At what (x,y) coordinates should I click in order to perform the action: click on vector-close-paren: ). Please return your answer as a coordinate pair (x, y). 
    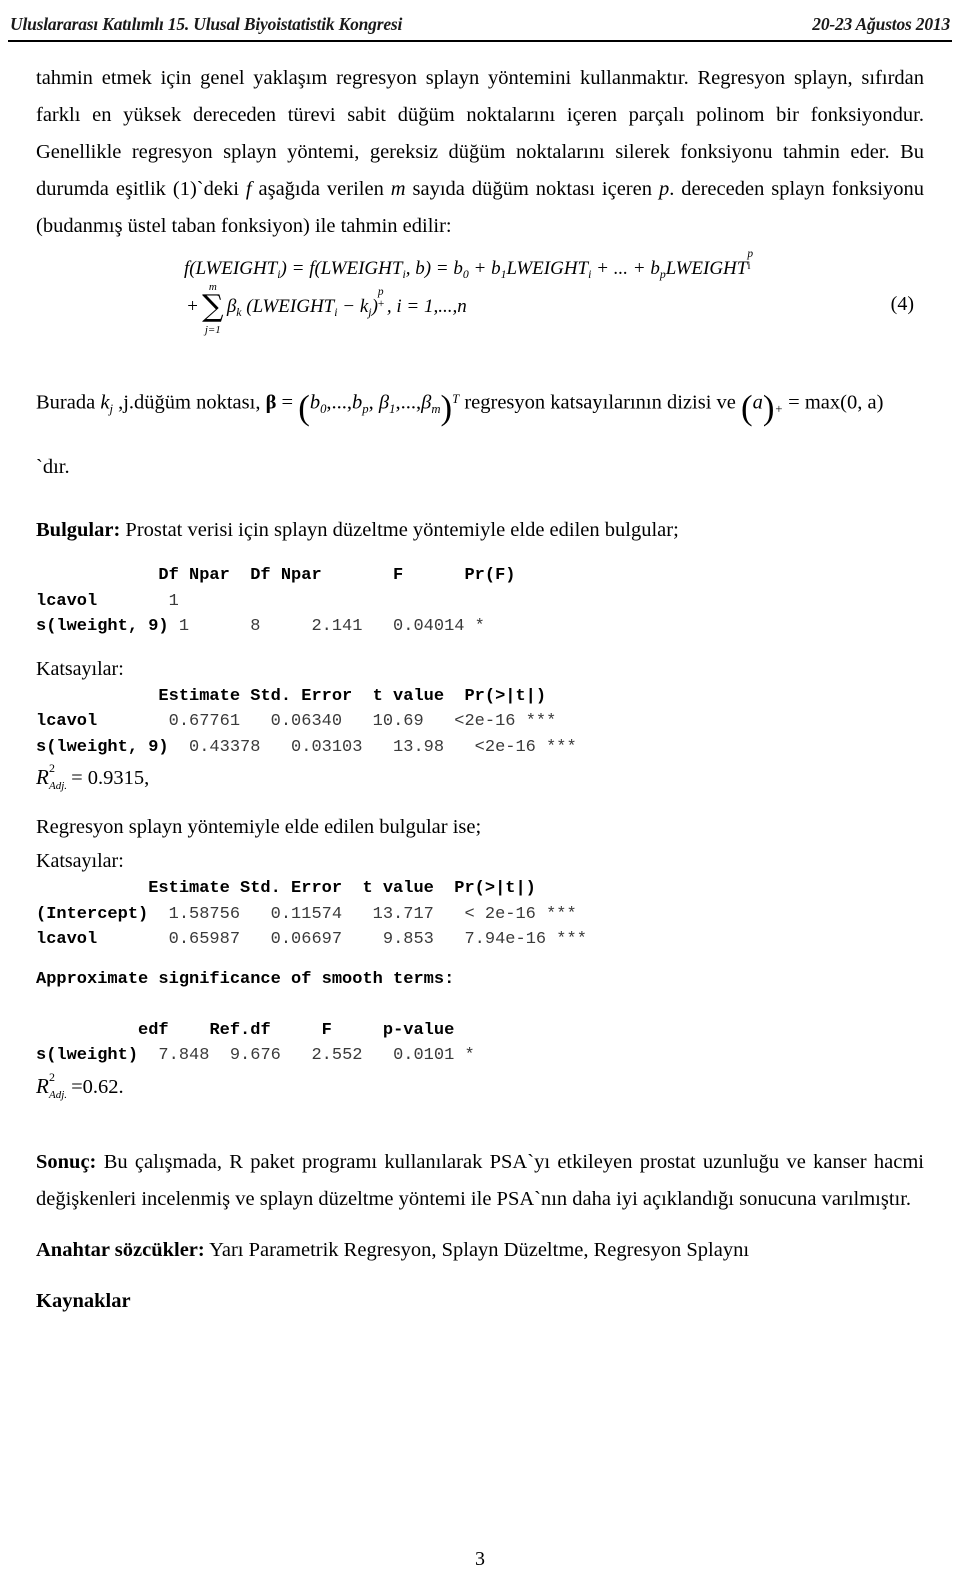
    Looking at the image, I should click on (446, 408).